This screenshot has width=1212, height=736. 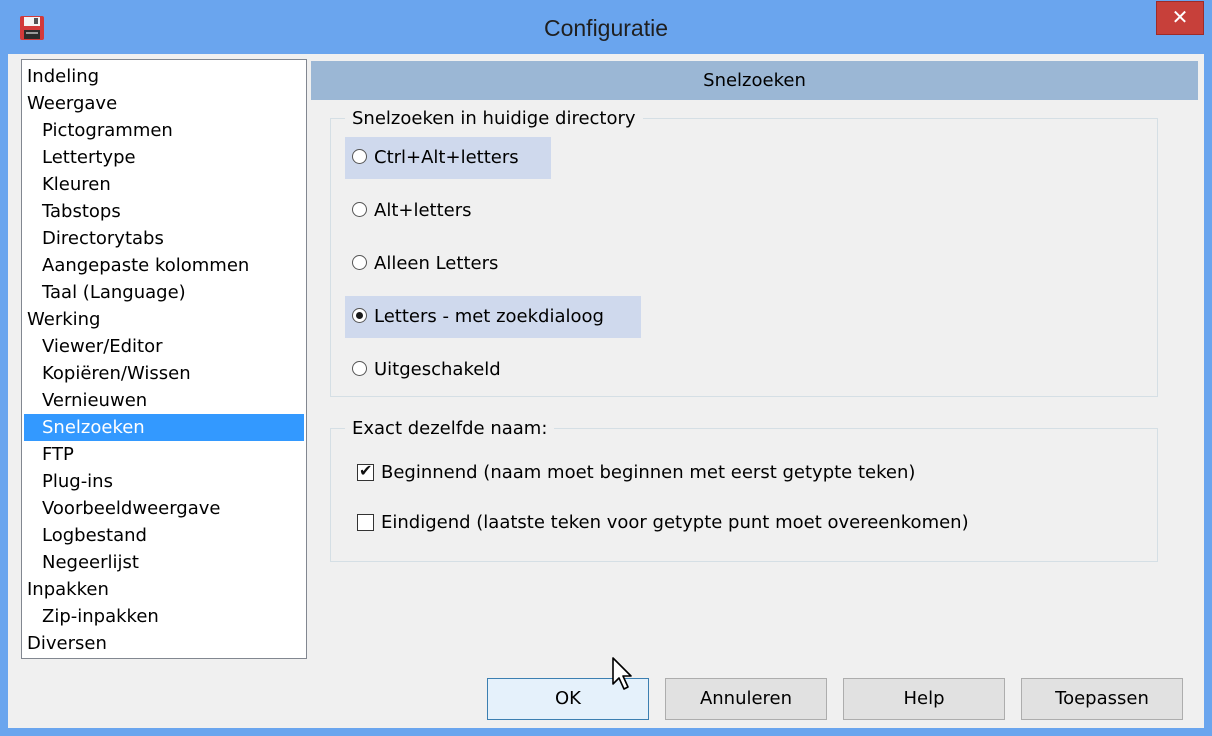 I want to click on checkbox, so click(x=365, y=522).